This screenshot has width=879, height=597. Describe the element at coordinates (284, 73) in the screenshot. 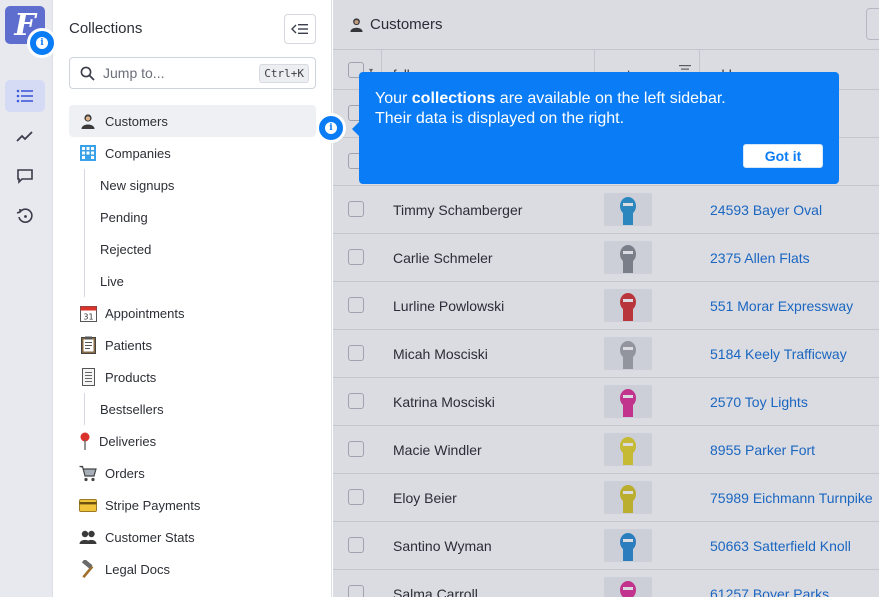

I see `search-shortcut-badge: Ctrl+K` at that location.